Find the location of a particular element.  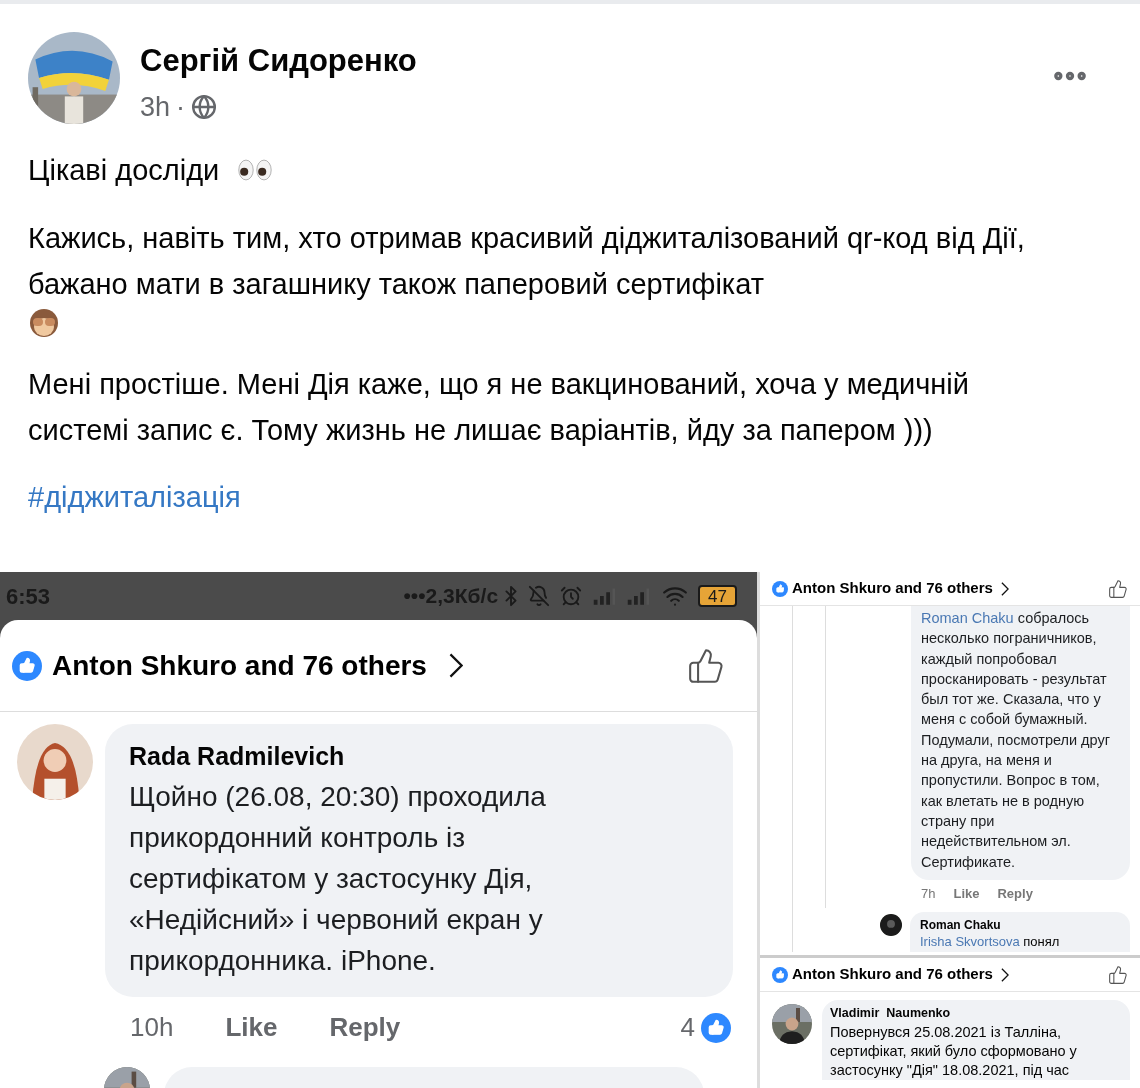

post-paragraph: Мені простіше. Мені Дія каже, що я не вакцинований, хоча у медичній системі запис є. Тому жизнь не лишає варіантів, йду за папером ))) is located at coordinates (498, 407).